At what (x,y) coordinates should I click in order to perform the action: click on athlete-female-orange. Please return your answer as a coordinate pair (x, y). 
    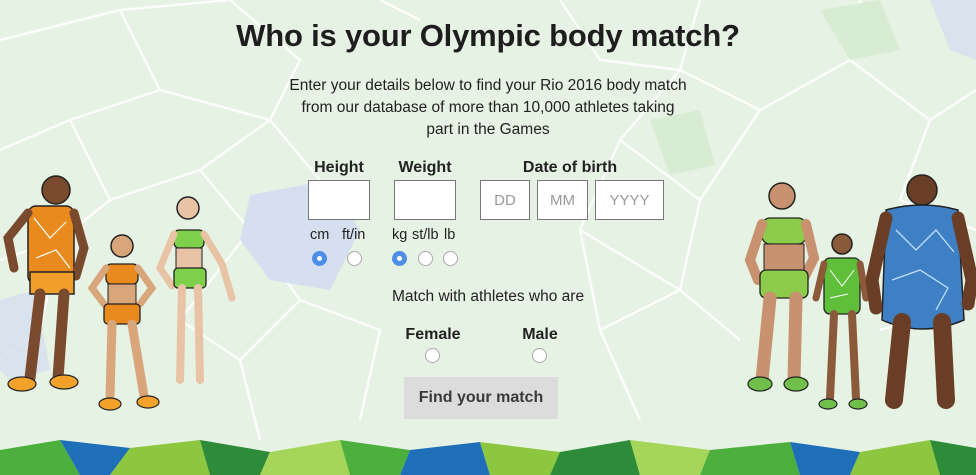
    Looking at the image, I should click on (123, 322).